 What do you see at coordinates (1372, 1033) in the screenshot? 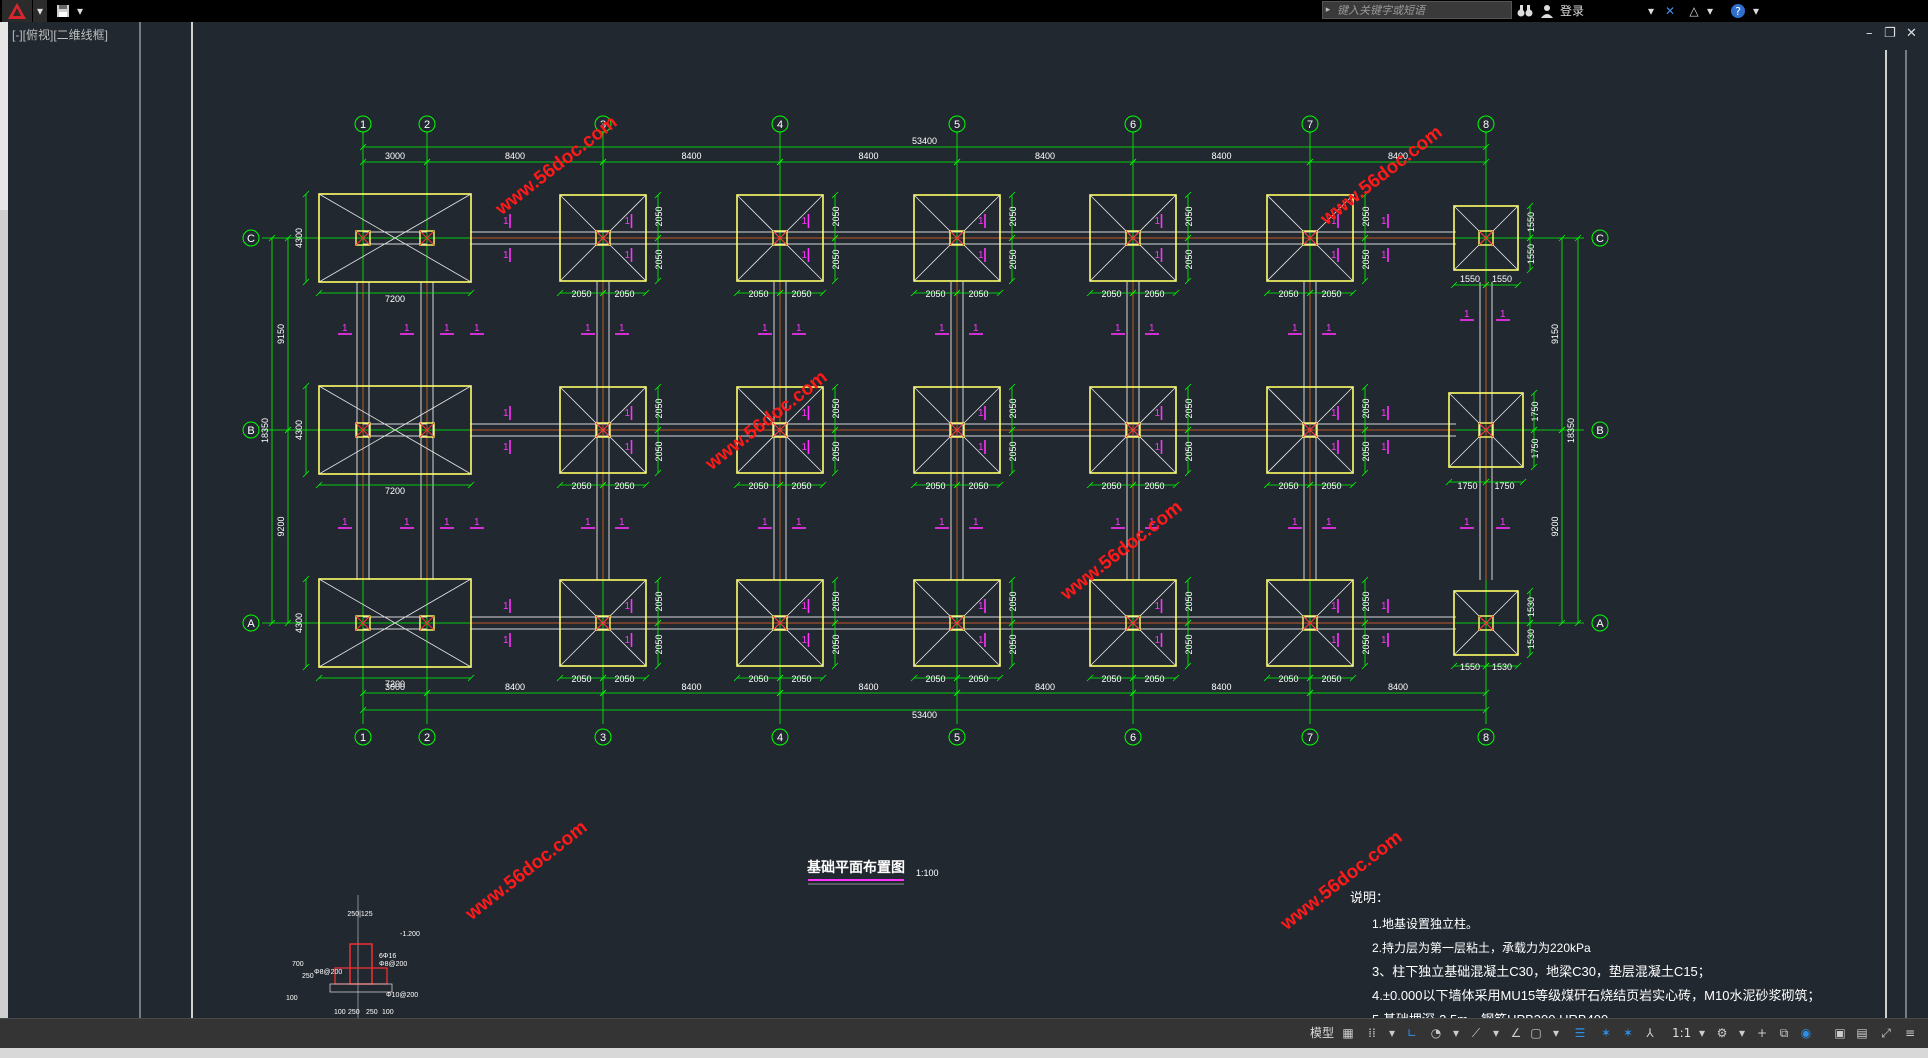
I see `snap-mode-icon: ⁞⁞` at bounding box center [1372, 1033].